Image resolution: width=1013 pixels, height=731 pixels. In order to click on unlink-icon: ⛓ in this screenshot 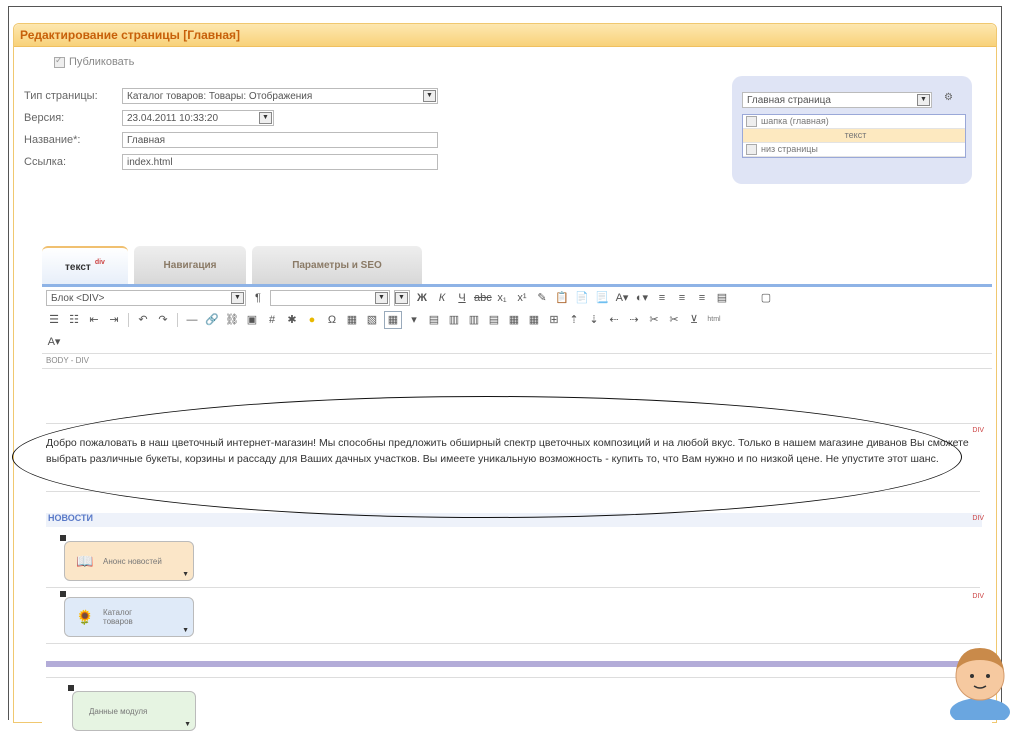, I will do `click(232, 320)`.